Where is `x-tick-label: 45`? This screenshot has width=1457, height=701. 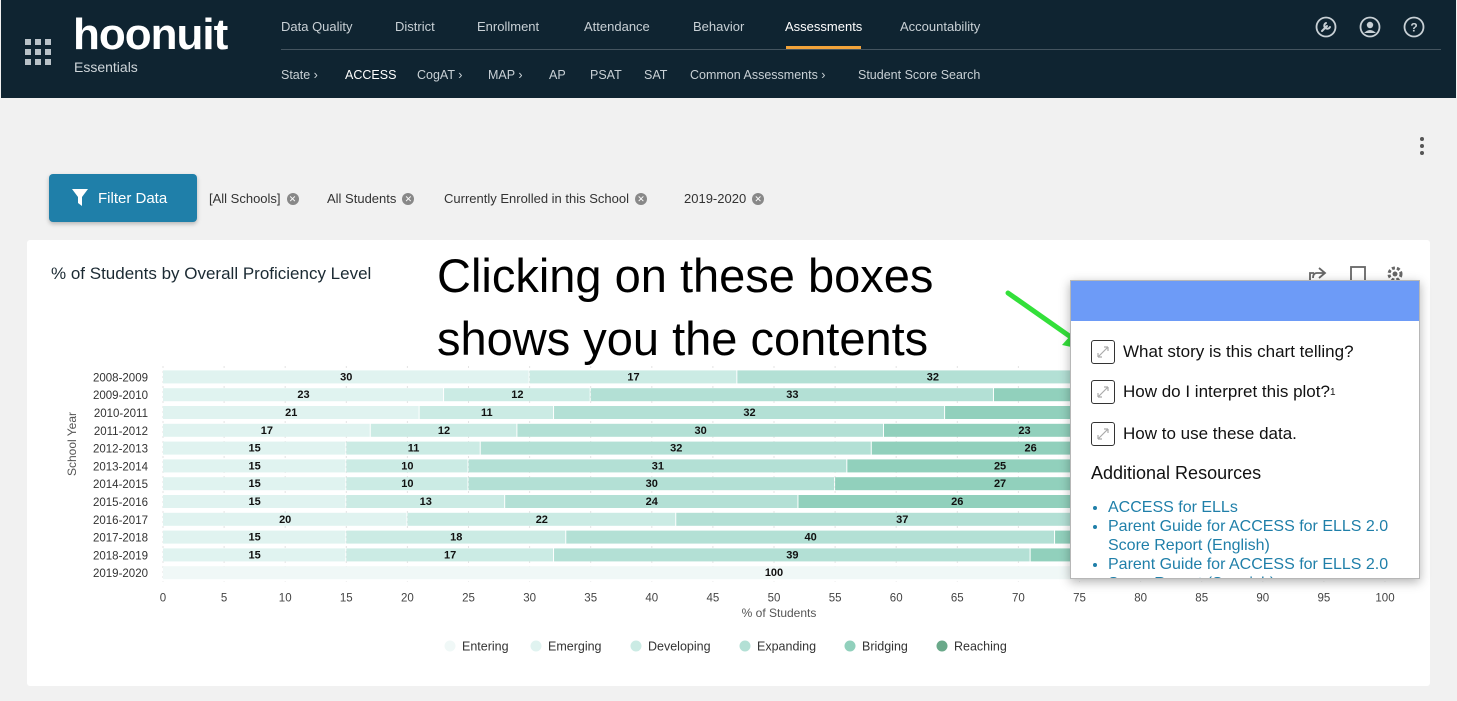
x-tick-label: 45 is located at coordinates (713, 599).